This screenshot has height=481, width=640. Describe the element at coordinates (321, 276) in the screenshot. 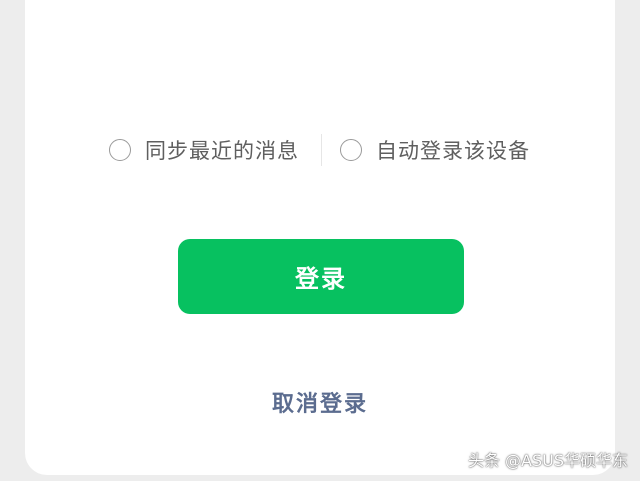

I see `login-button: 登录` at that location.